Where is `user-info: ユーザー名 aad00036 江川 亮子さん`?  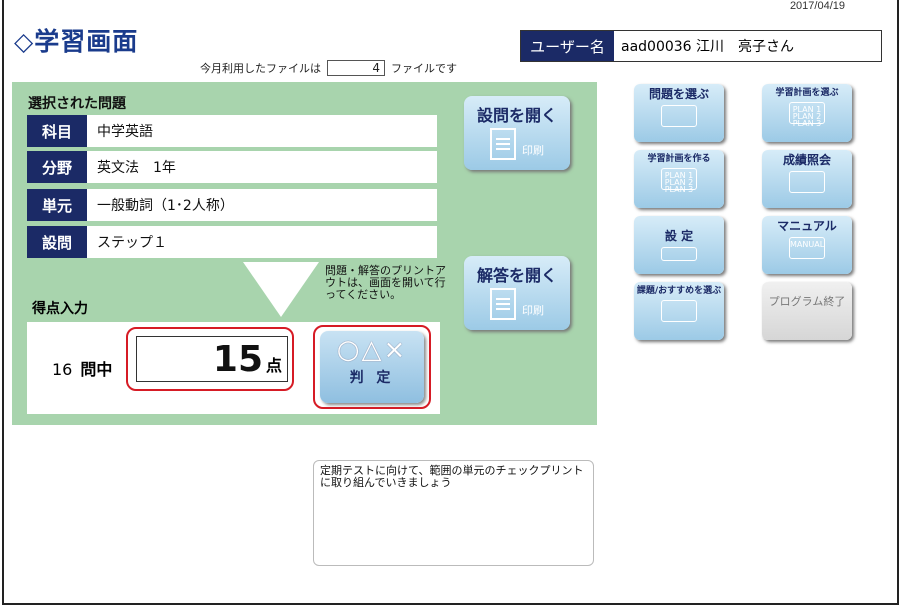
user-info: ユーザー名 aad00036 江川 亮子さん is located at coordinates (701, 46).